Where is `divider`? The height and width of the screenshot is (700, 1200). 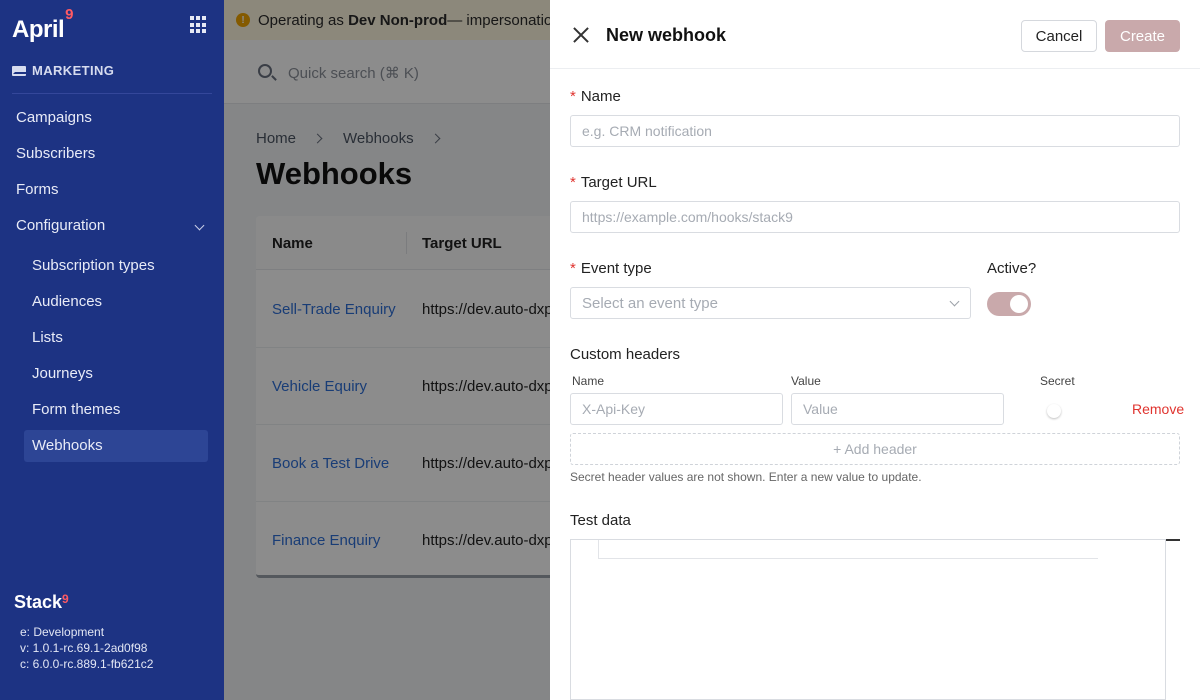
divider is located at coordinates (112, 93).